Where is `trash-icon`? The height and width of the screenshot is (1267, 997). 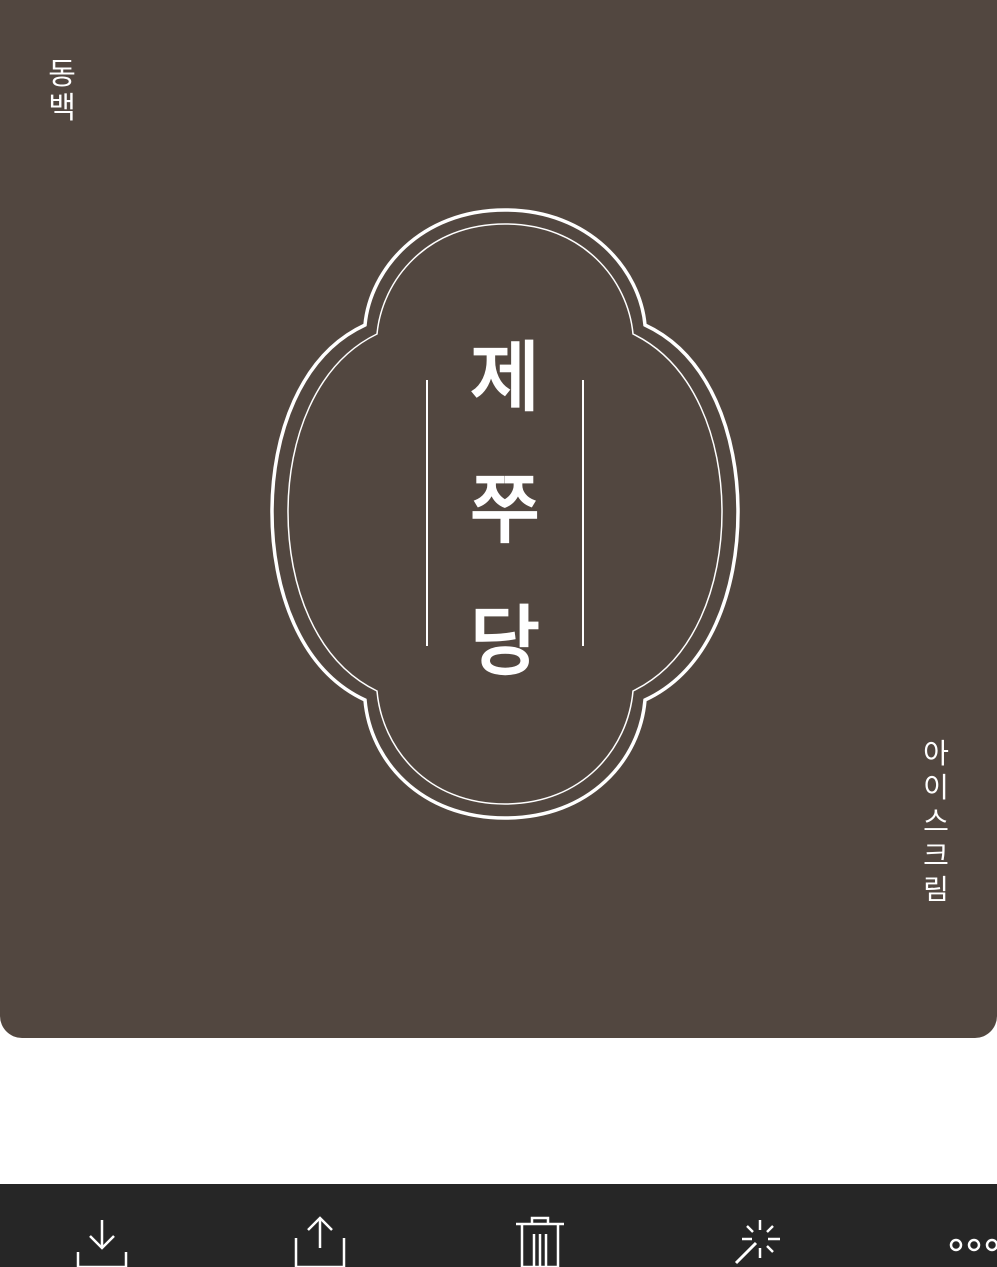 trash-icon is located at coordinates (540, 1241).